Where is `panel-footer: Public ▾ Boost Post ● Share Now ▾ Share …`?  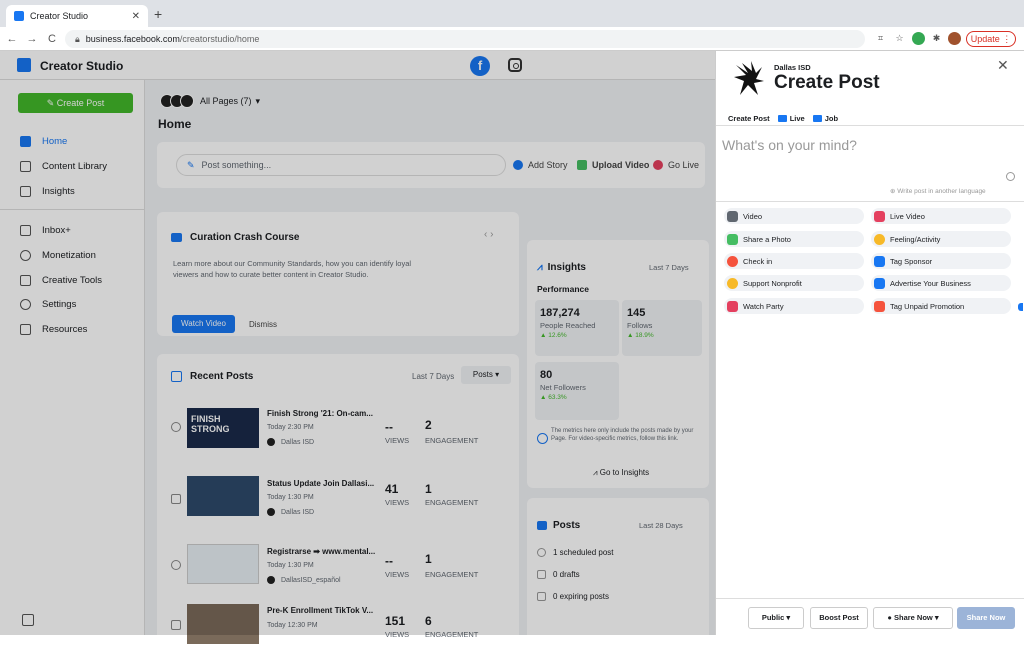 panel-footer: Public ▾ Boost Post ● Share Now ▾ Share … is located at coordinates (870, 616).